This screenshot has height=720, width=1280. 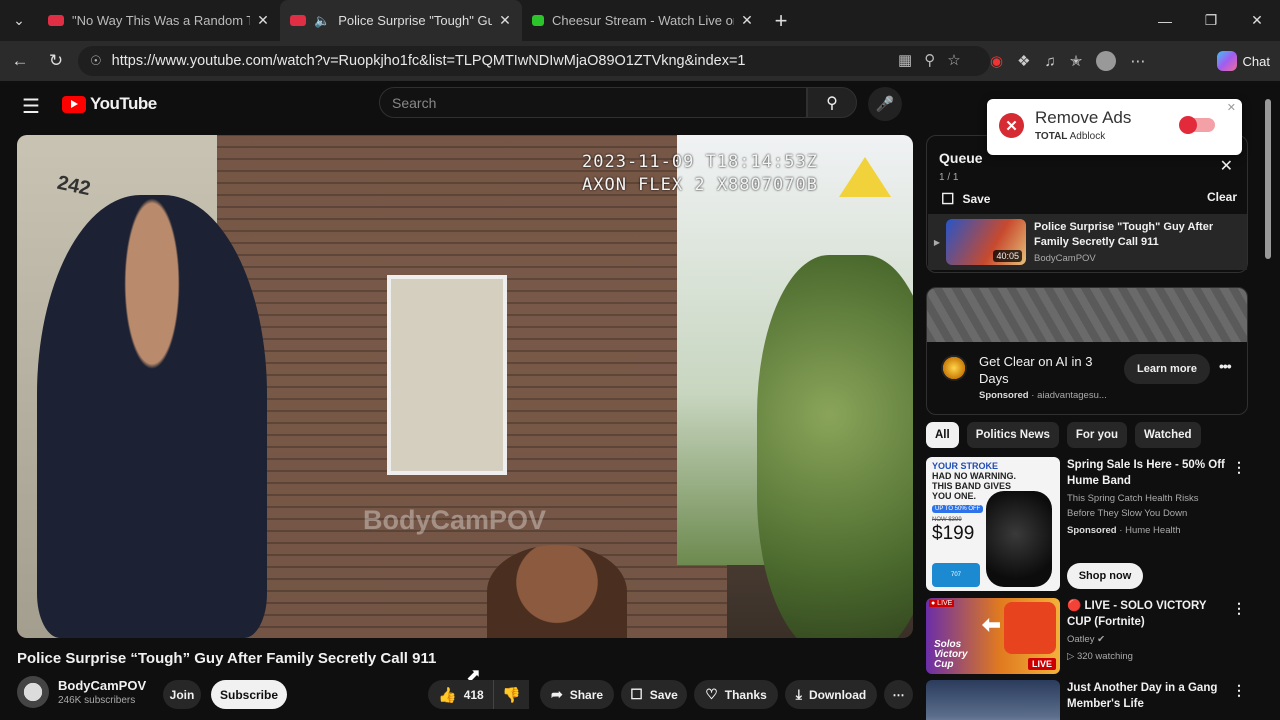 I want to click on more-options-icon: ⋯, so click(x=1137, y=61).